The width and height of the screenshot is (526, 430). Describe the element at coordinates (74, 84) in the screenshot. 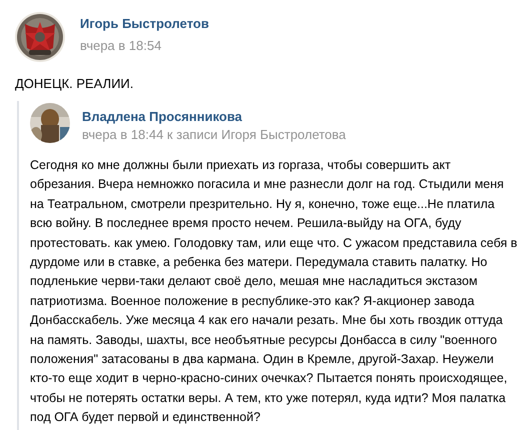

I see `post-text: ДОНЕЦК. РЕАЛИИ.` at that location.